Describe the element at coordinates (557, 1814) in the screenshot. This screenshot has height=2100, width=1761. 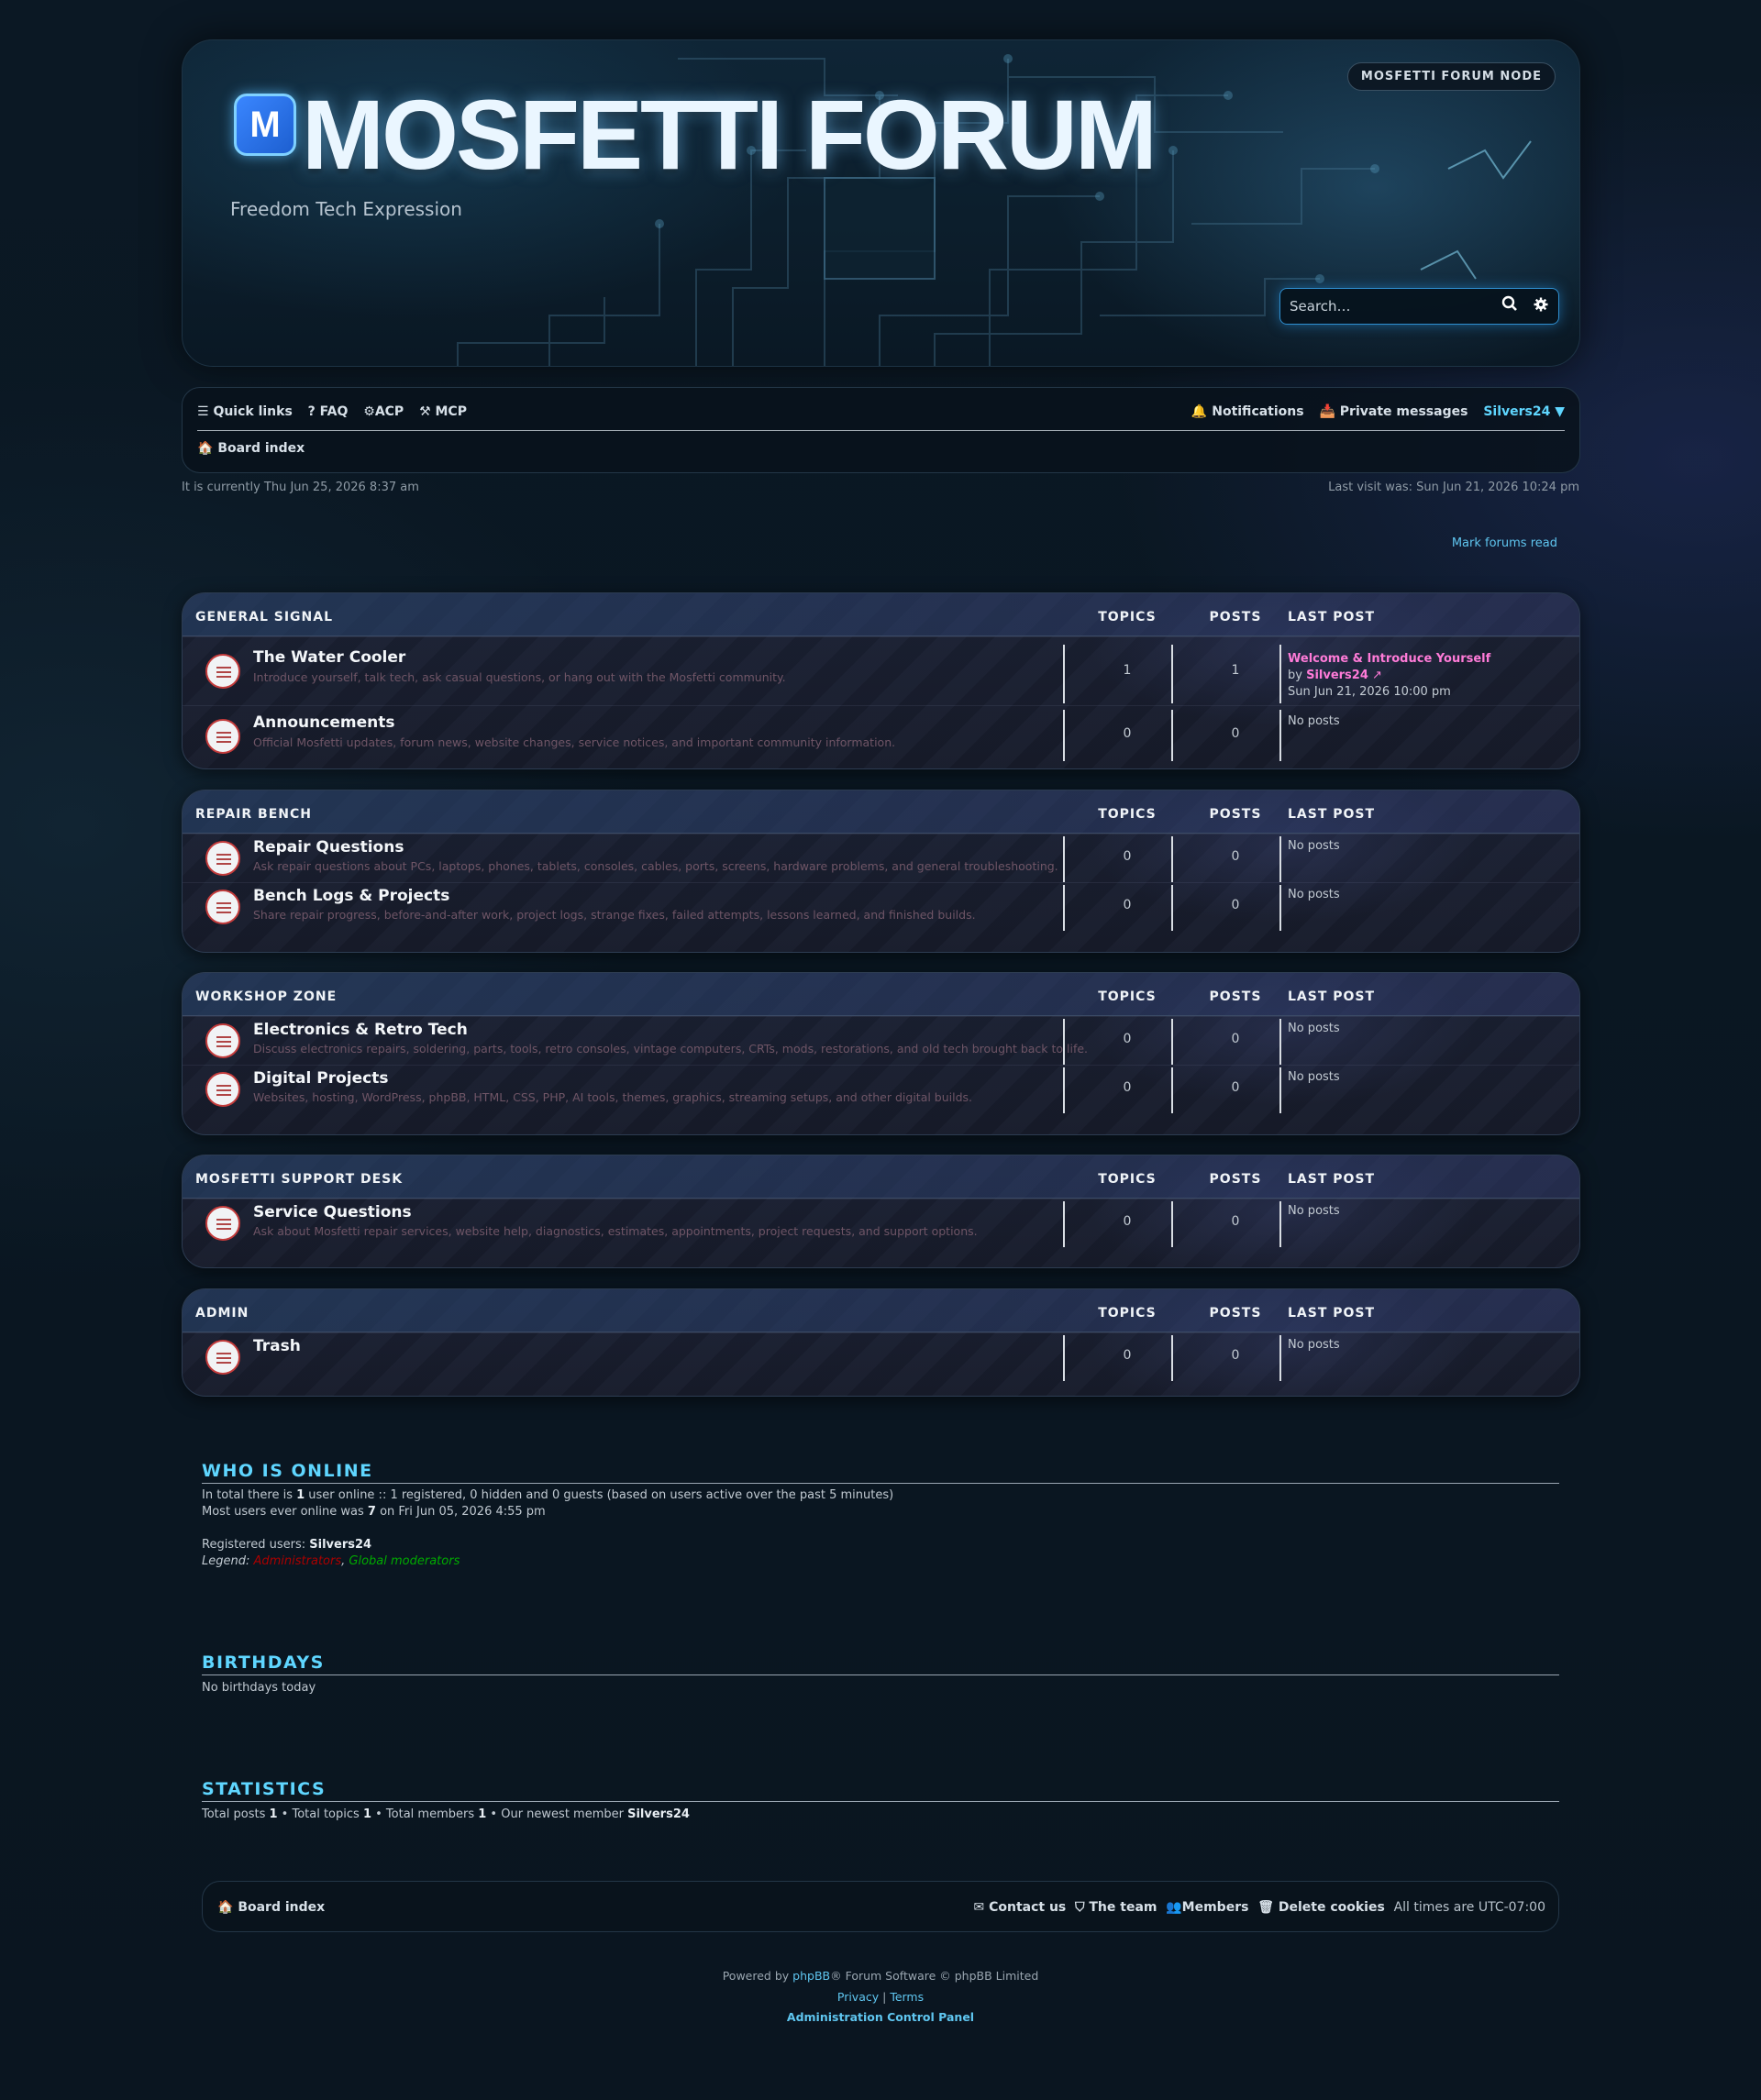
I see `stat-label: • Our newest member` at that location.